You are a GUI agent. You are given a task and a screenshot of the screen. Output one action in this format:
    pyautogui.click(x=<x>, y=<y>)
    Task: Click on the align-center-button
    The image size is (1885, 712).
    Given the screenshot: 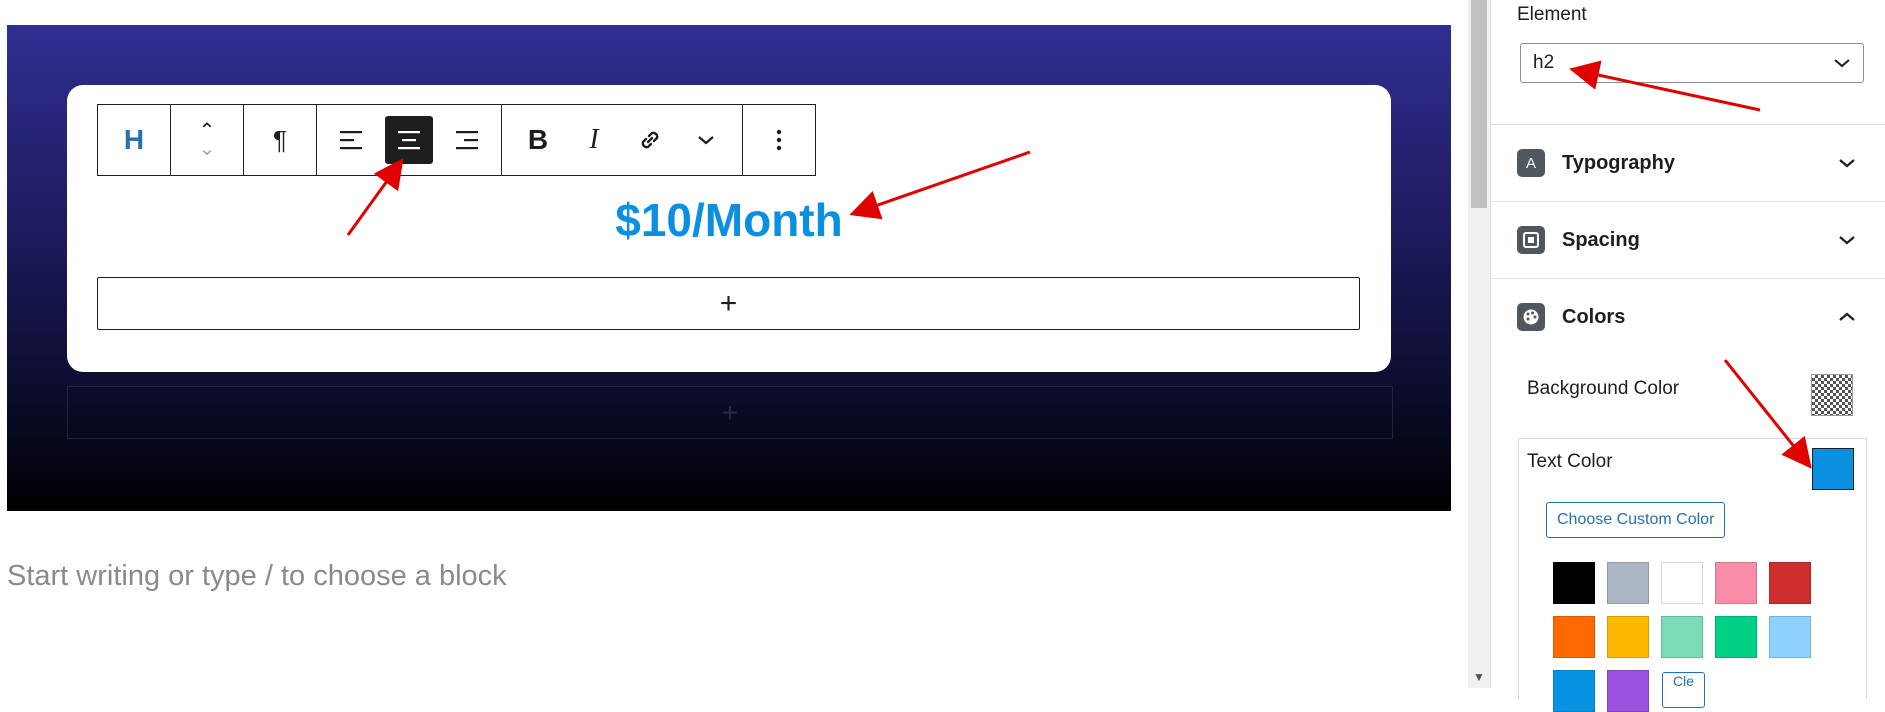 What is the action you would take?
    pyautogui.click(x=409, y=140)
    